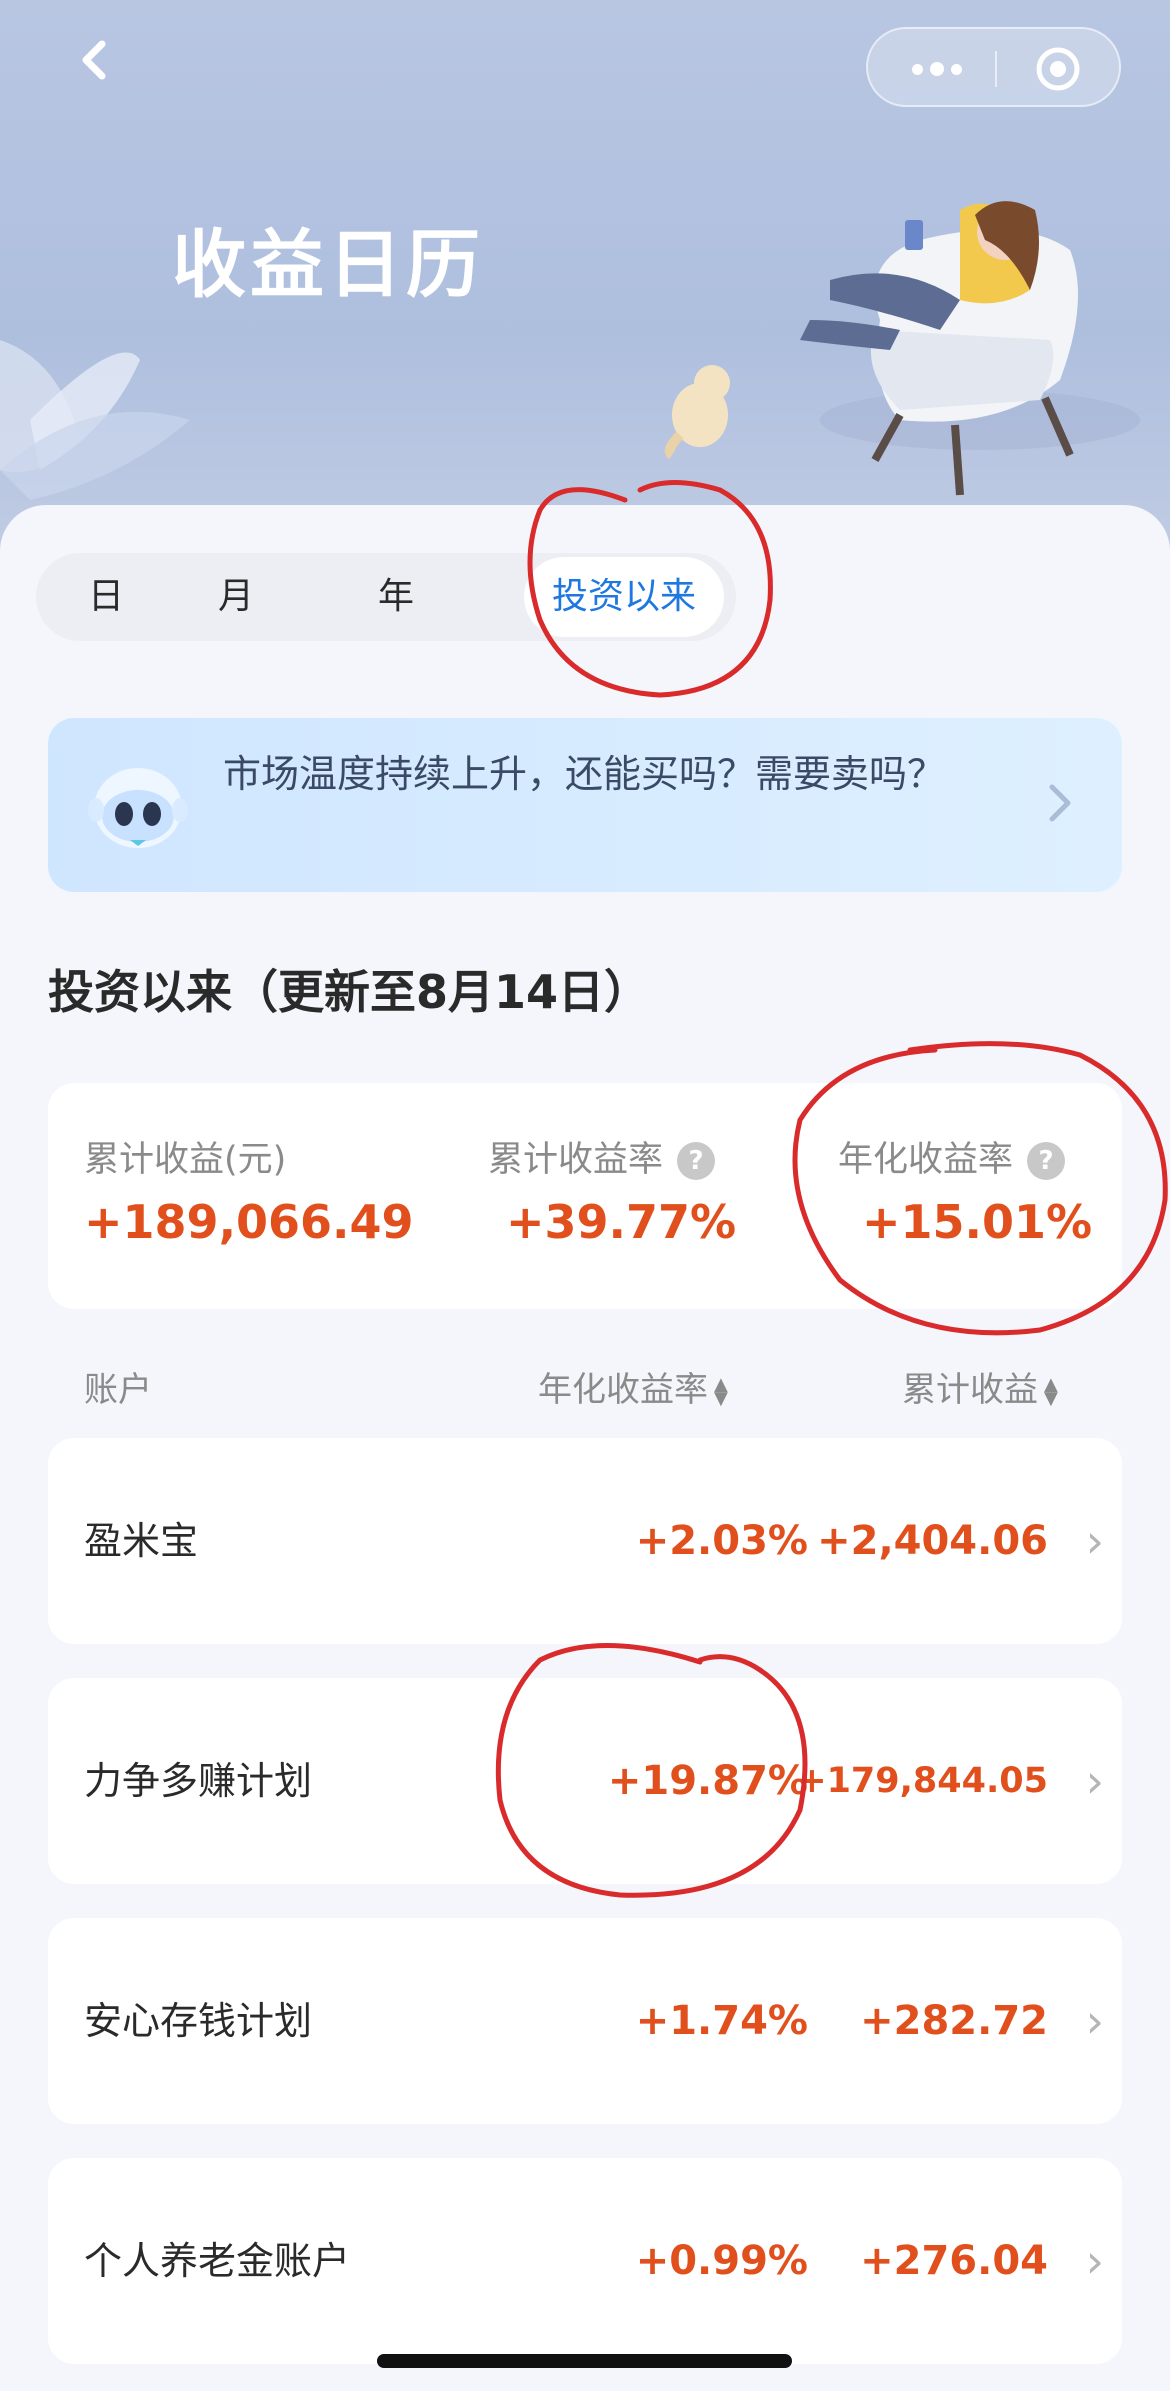  What do you see at coordinates (977, 1222) in the screenshot?
I see `annual-rate-value: +15.01%` at bounding box center [977, 1222].